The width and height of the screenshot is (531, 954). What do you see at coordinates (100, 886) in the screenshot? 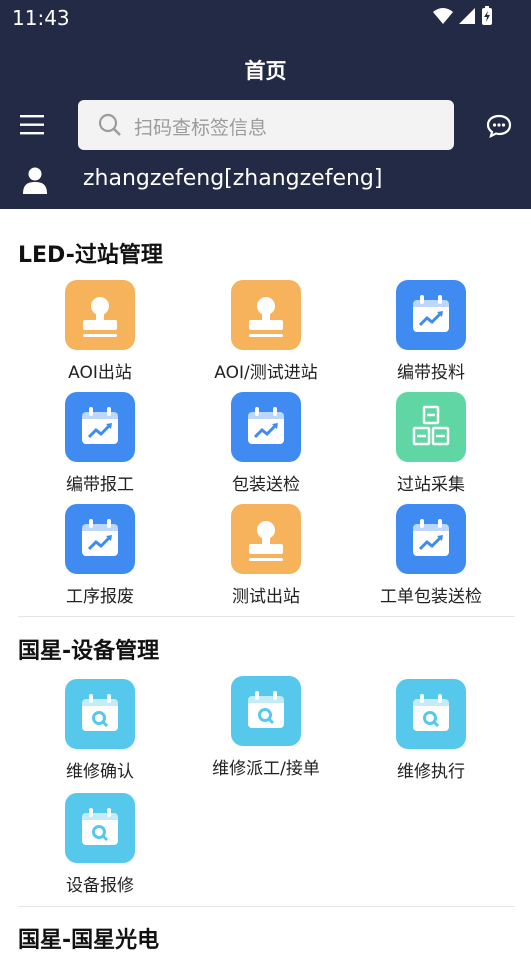
I see `menu-item-label: 设备报修` at bounding box center [100, 886].